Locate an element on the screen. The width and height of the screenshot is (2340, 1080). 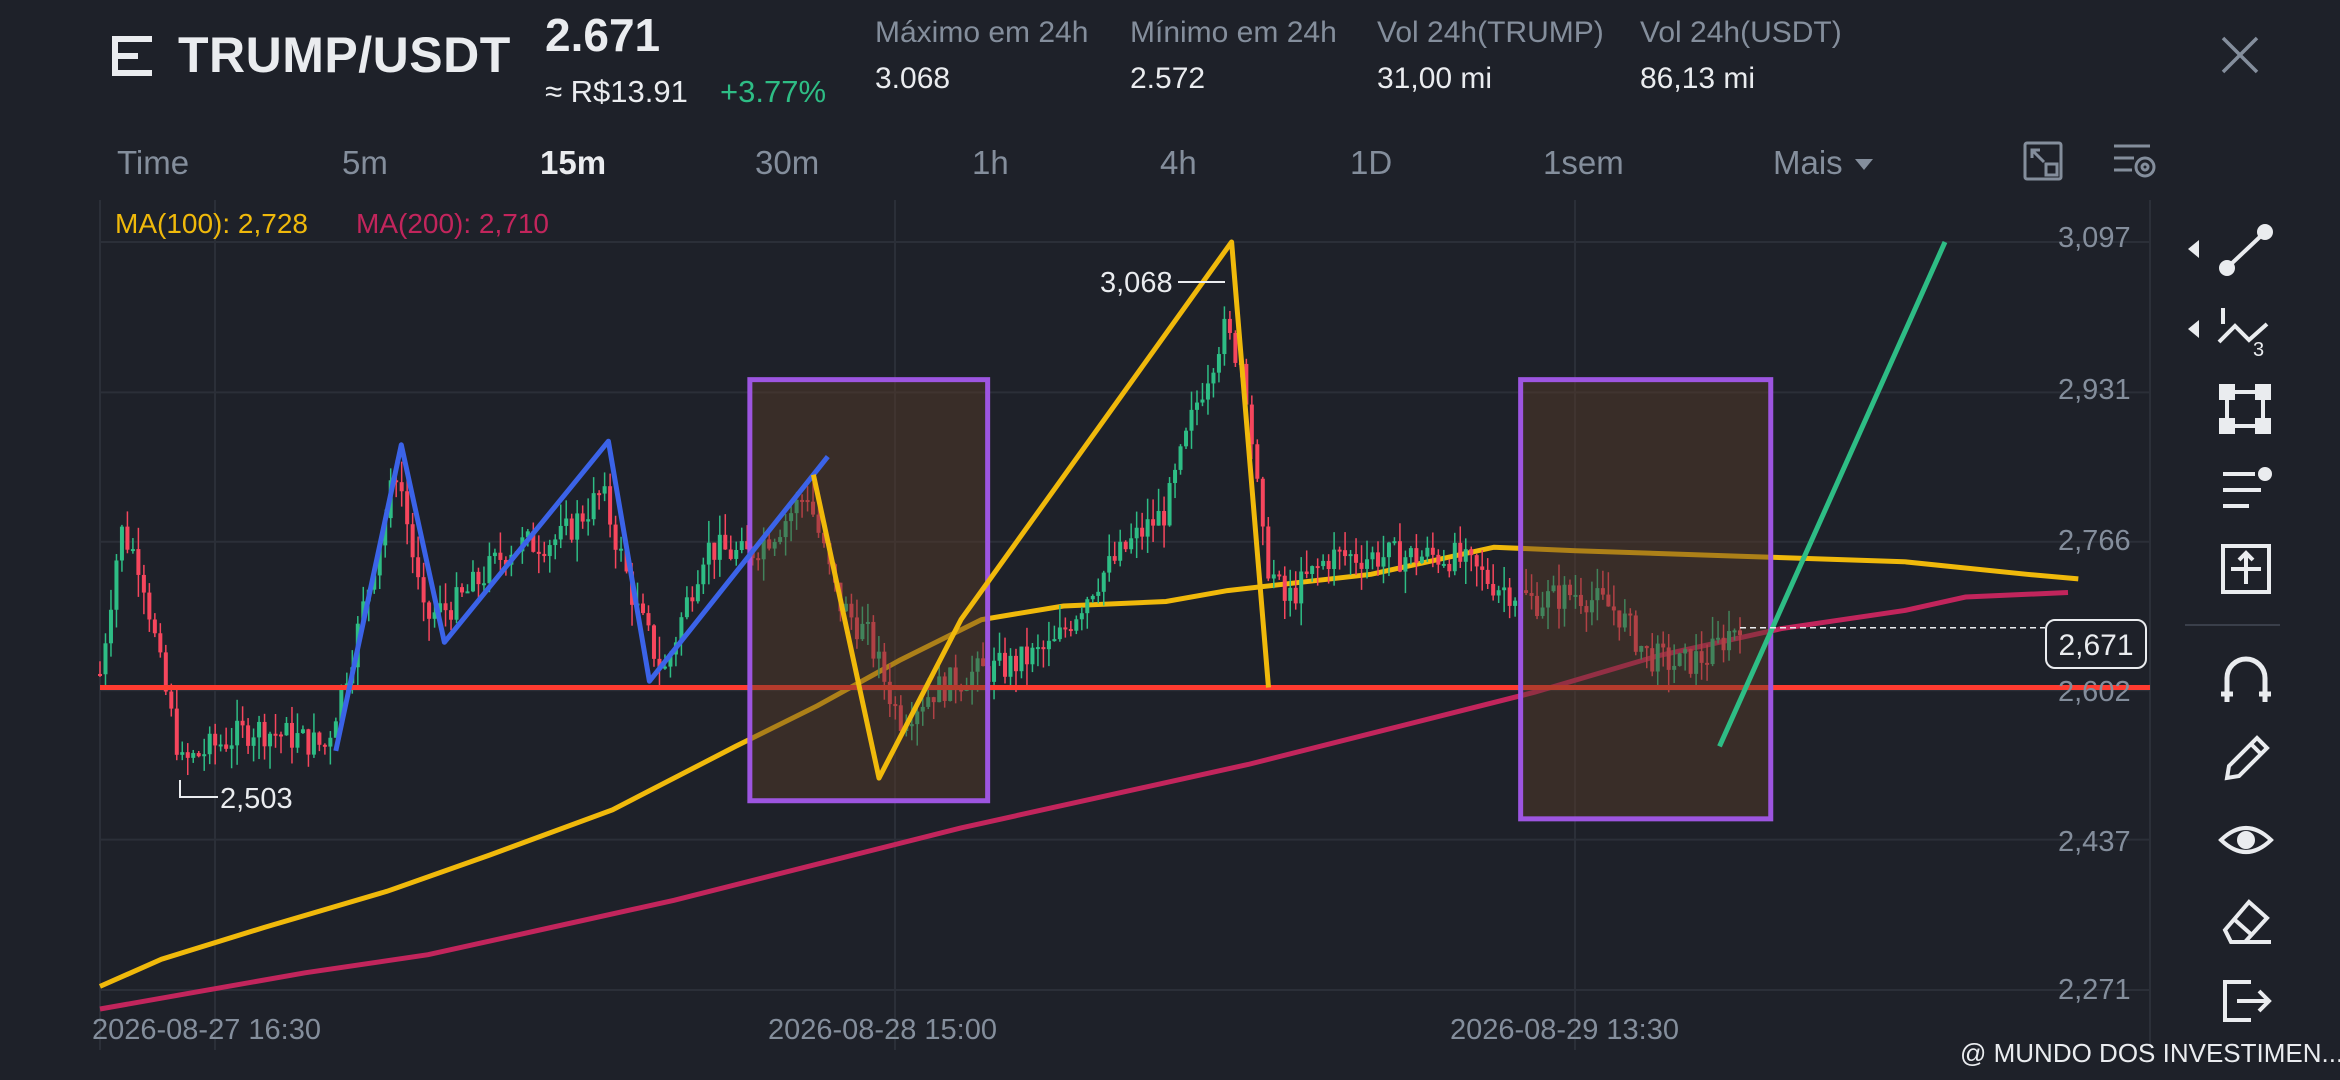
tab-1w: 1sem is located at coordinates (1583, 163).